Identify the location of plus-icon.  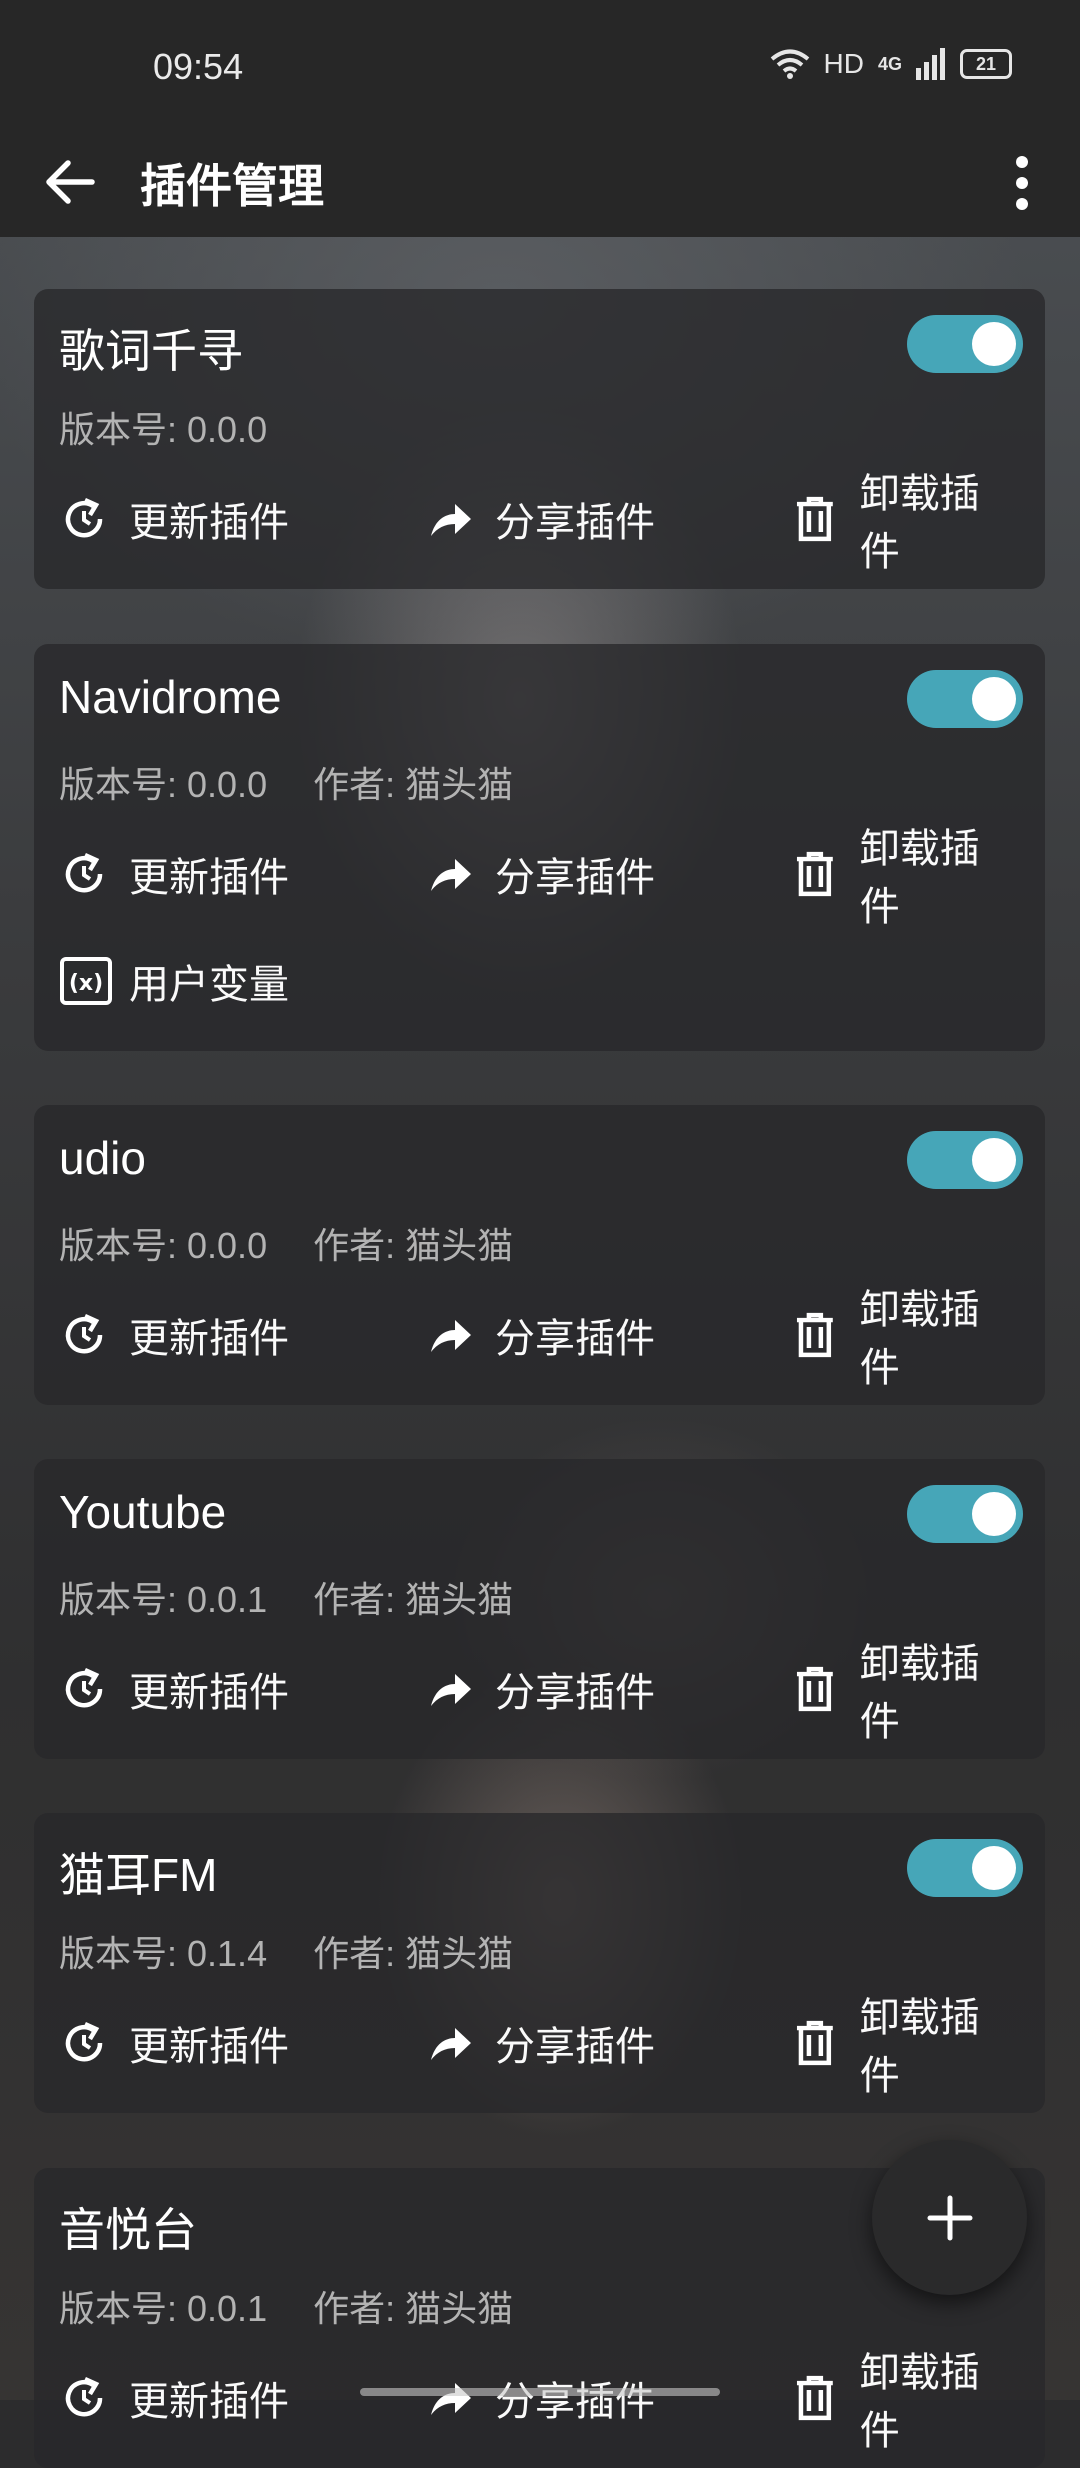
(949, 2217).